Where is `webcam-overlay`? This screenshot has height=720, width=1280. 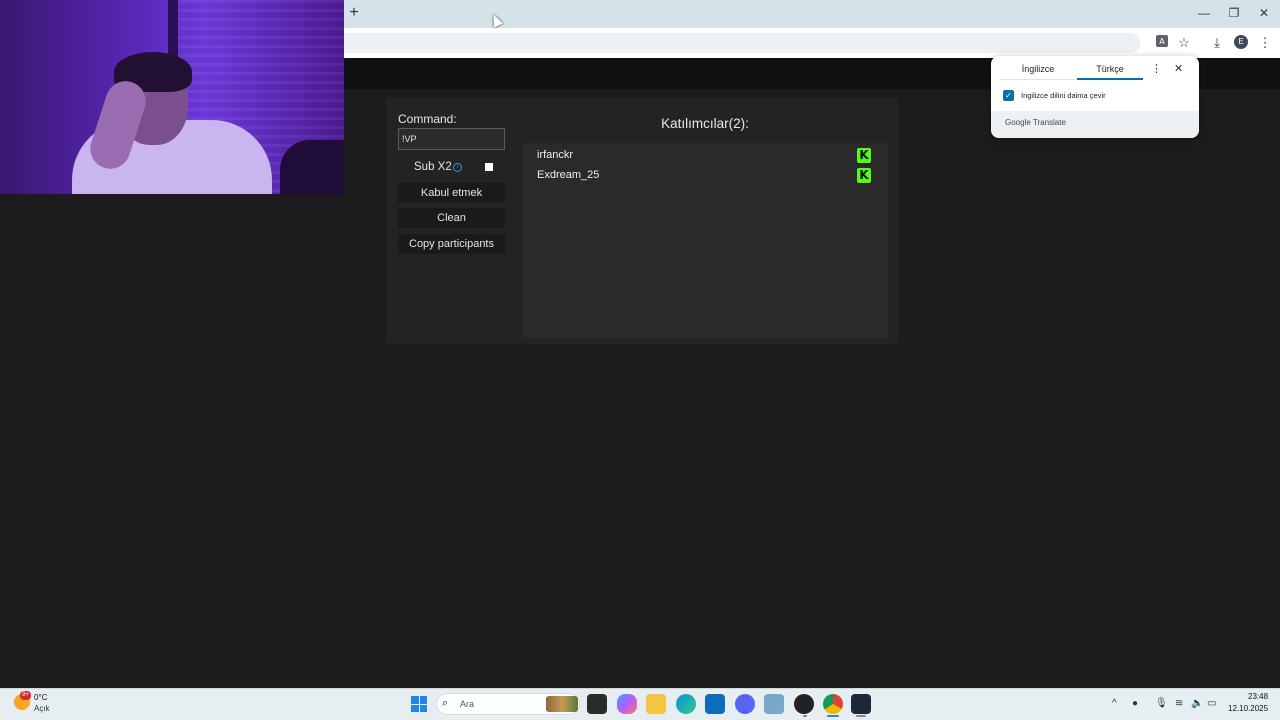
webcam-overlay is located at coordinates (172, 97).